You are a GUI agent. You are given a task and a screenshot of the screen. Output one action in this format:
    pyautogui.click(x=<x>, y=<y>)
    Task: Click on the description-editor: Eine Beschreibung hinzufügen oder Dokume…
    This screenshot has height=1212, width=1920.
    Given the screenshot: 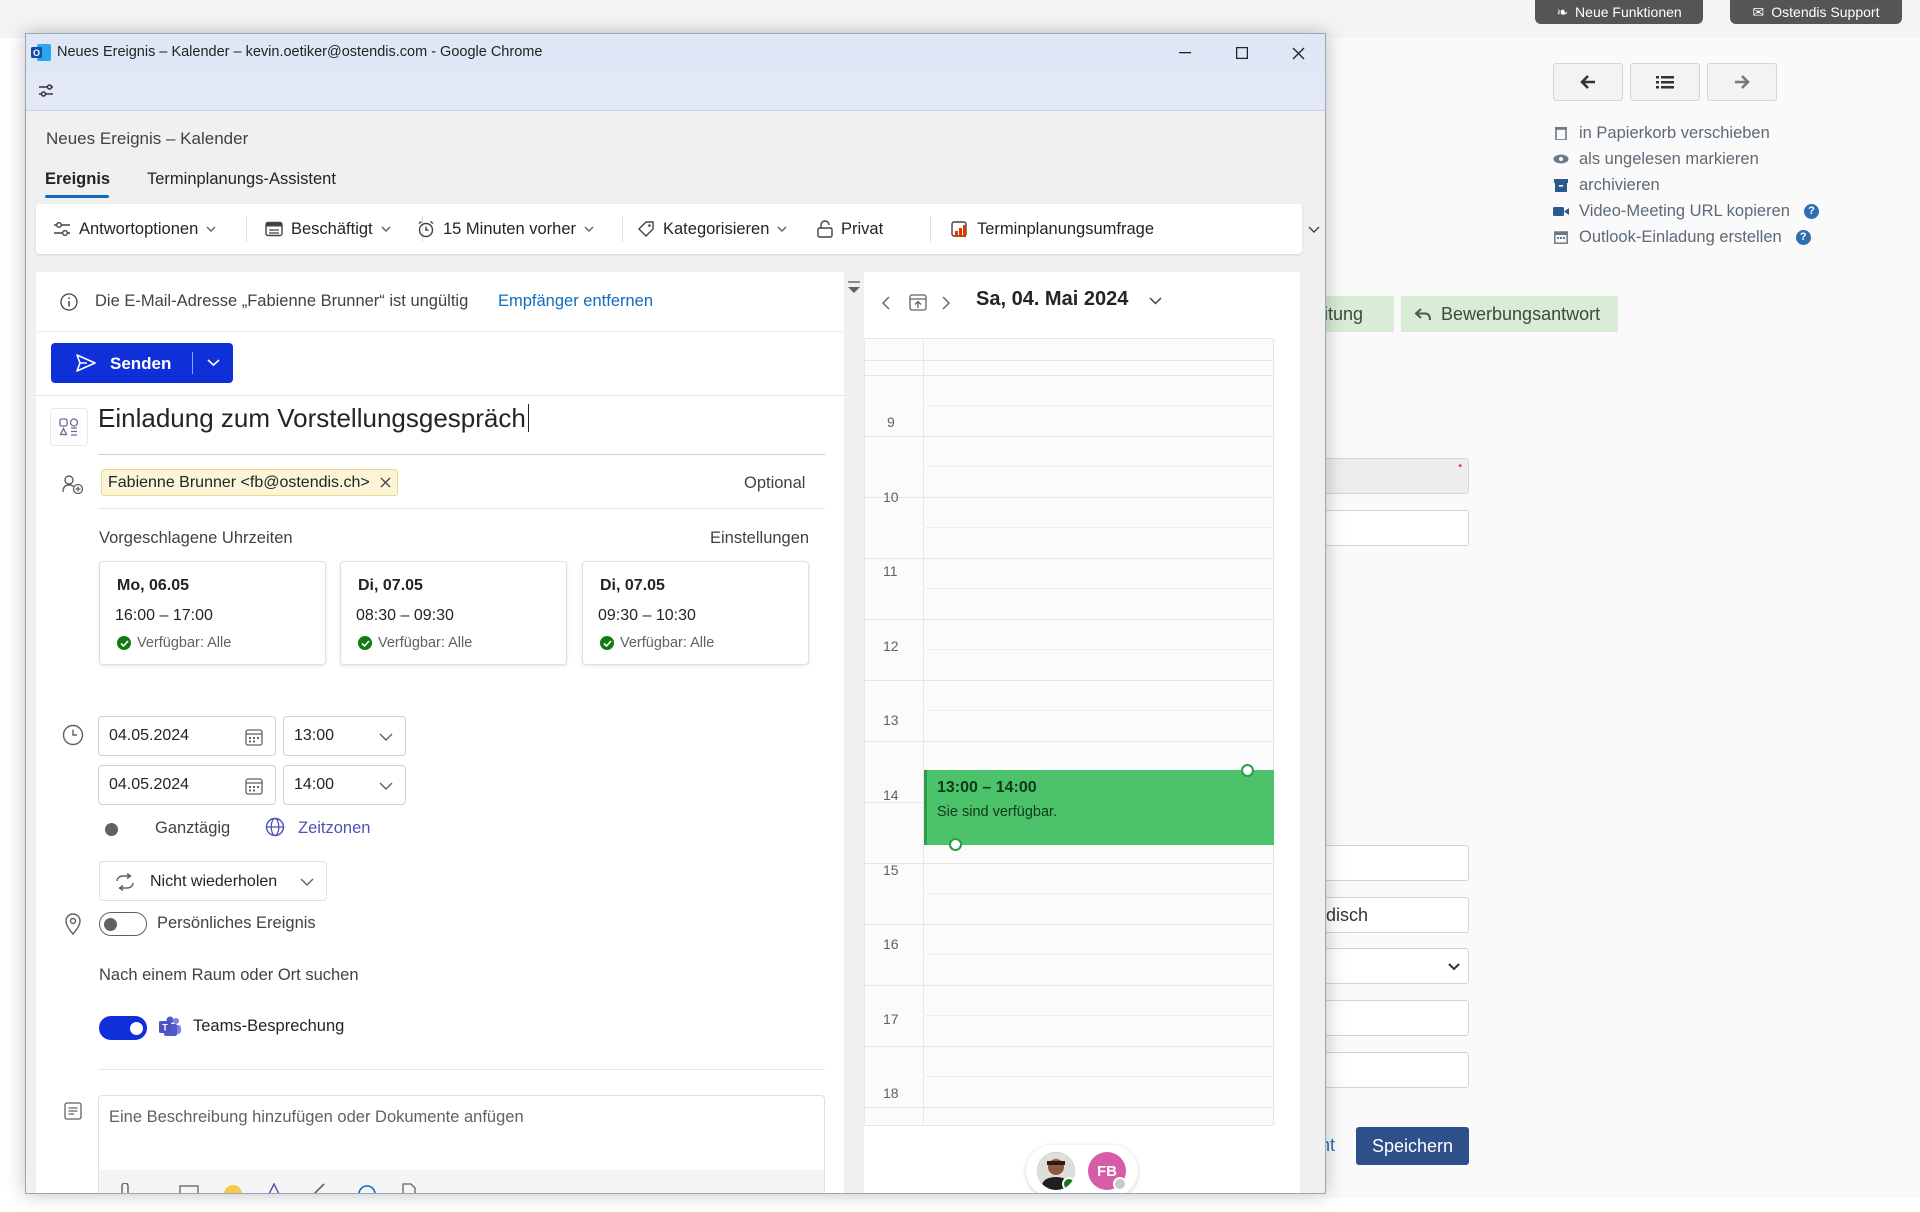 What is the action you would take?
    pyautogui.click(x=461, y=1144)
    